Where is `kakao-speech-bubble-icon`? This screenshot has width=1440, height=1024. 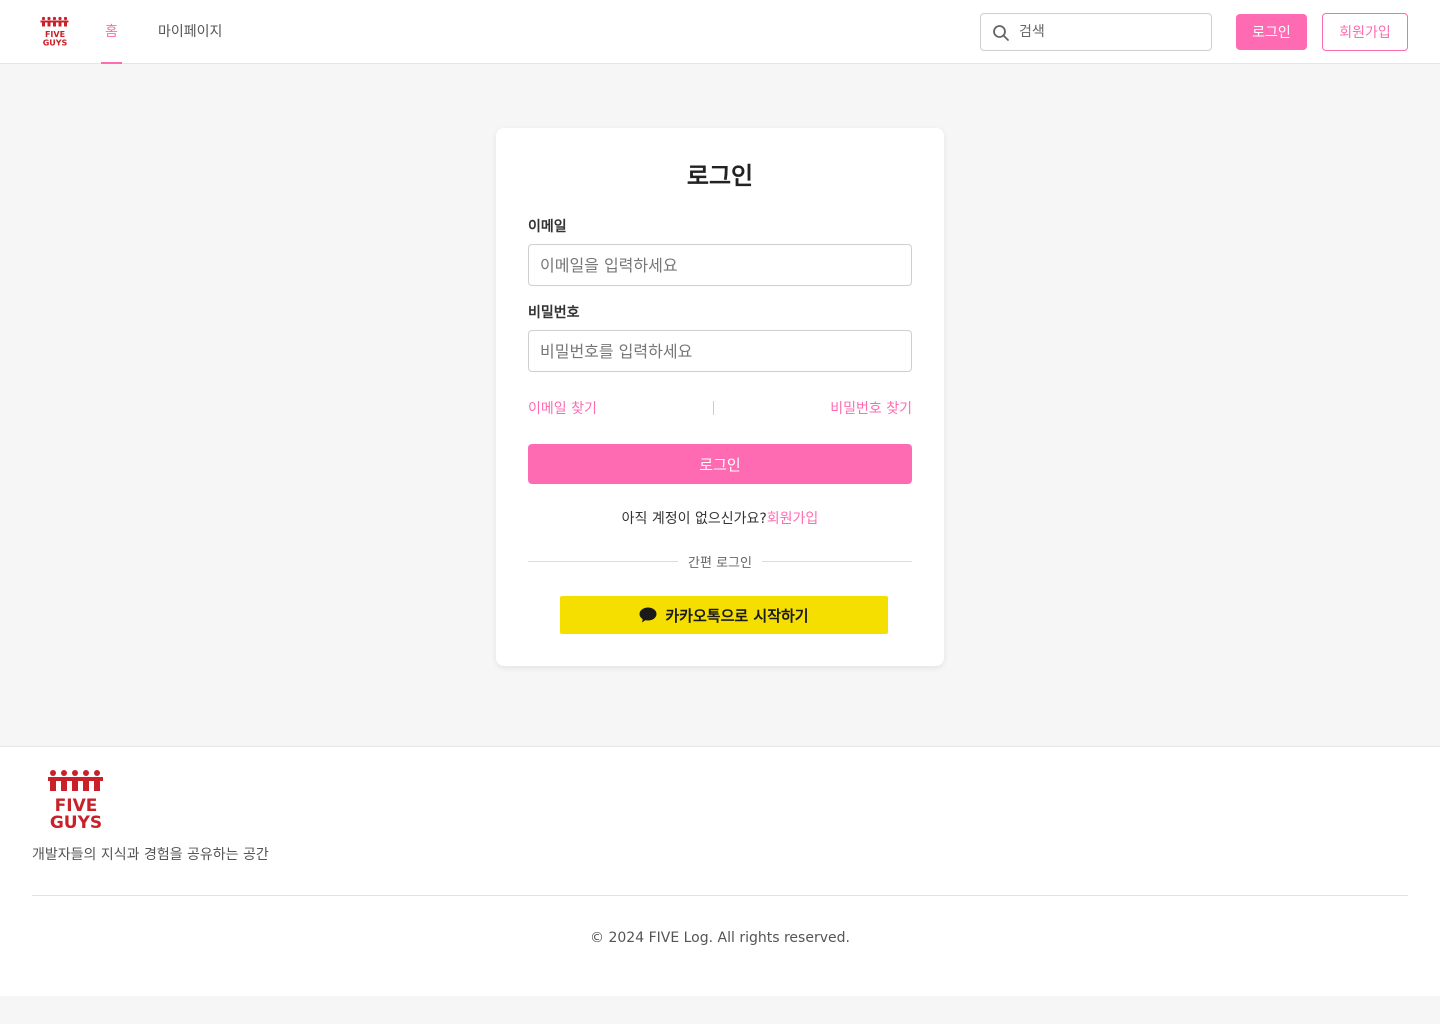
kakao-speech-bubble-icon is located at coordinates (648, 615).